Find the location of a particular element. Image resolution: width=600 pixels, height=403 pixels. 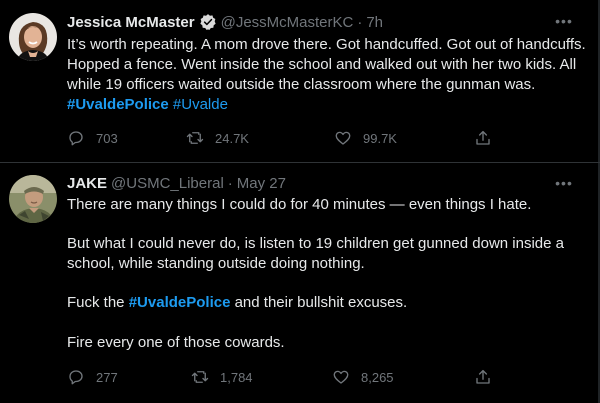

like-button: 99.7K is located at coordinates (365, 138).